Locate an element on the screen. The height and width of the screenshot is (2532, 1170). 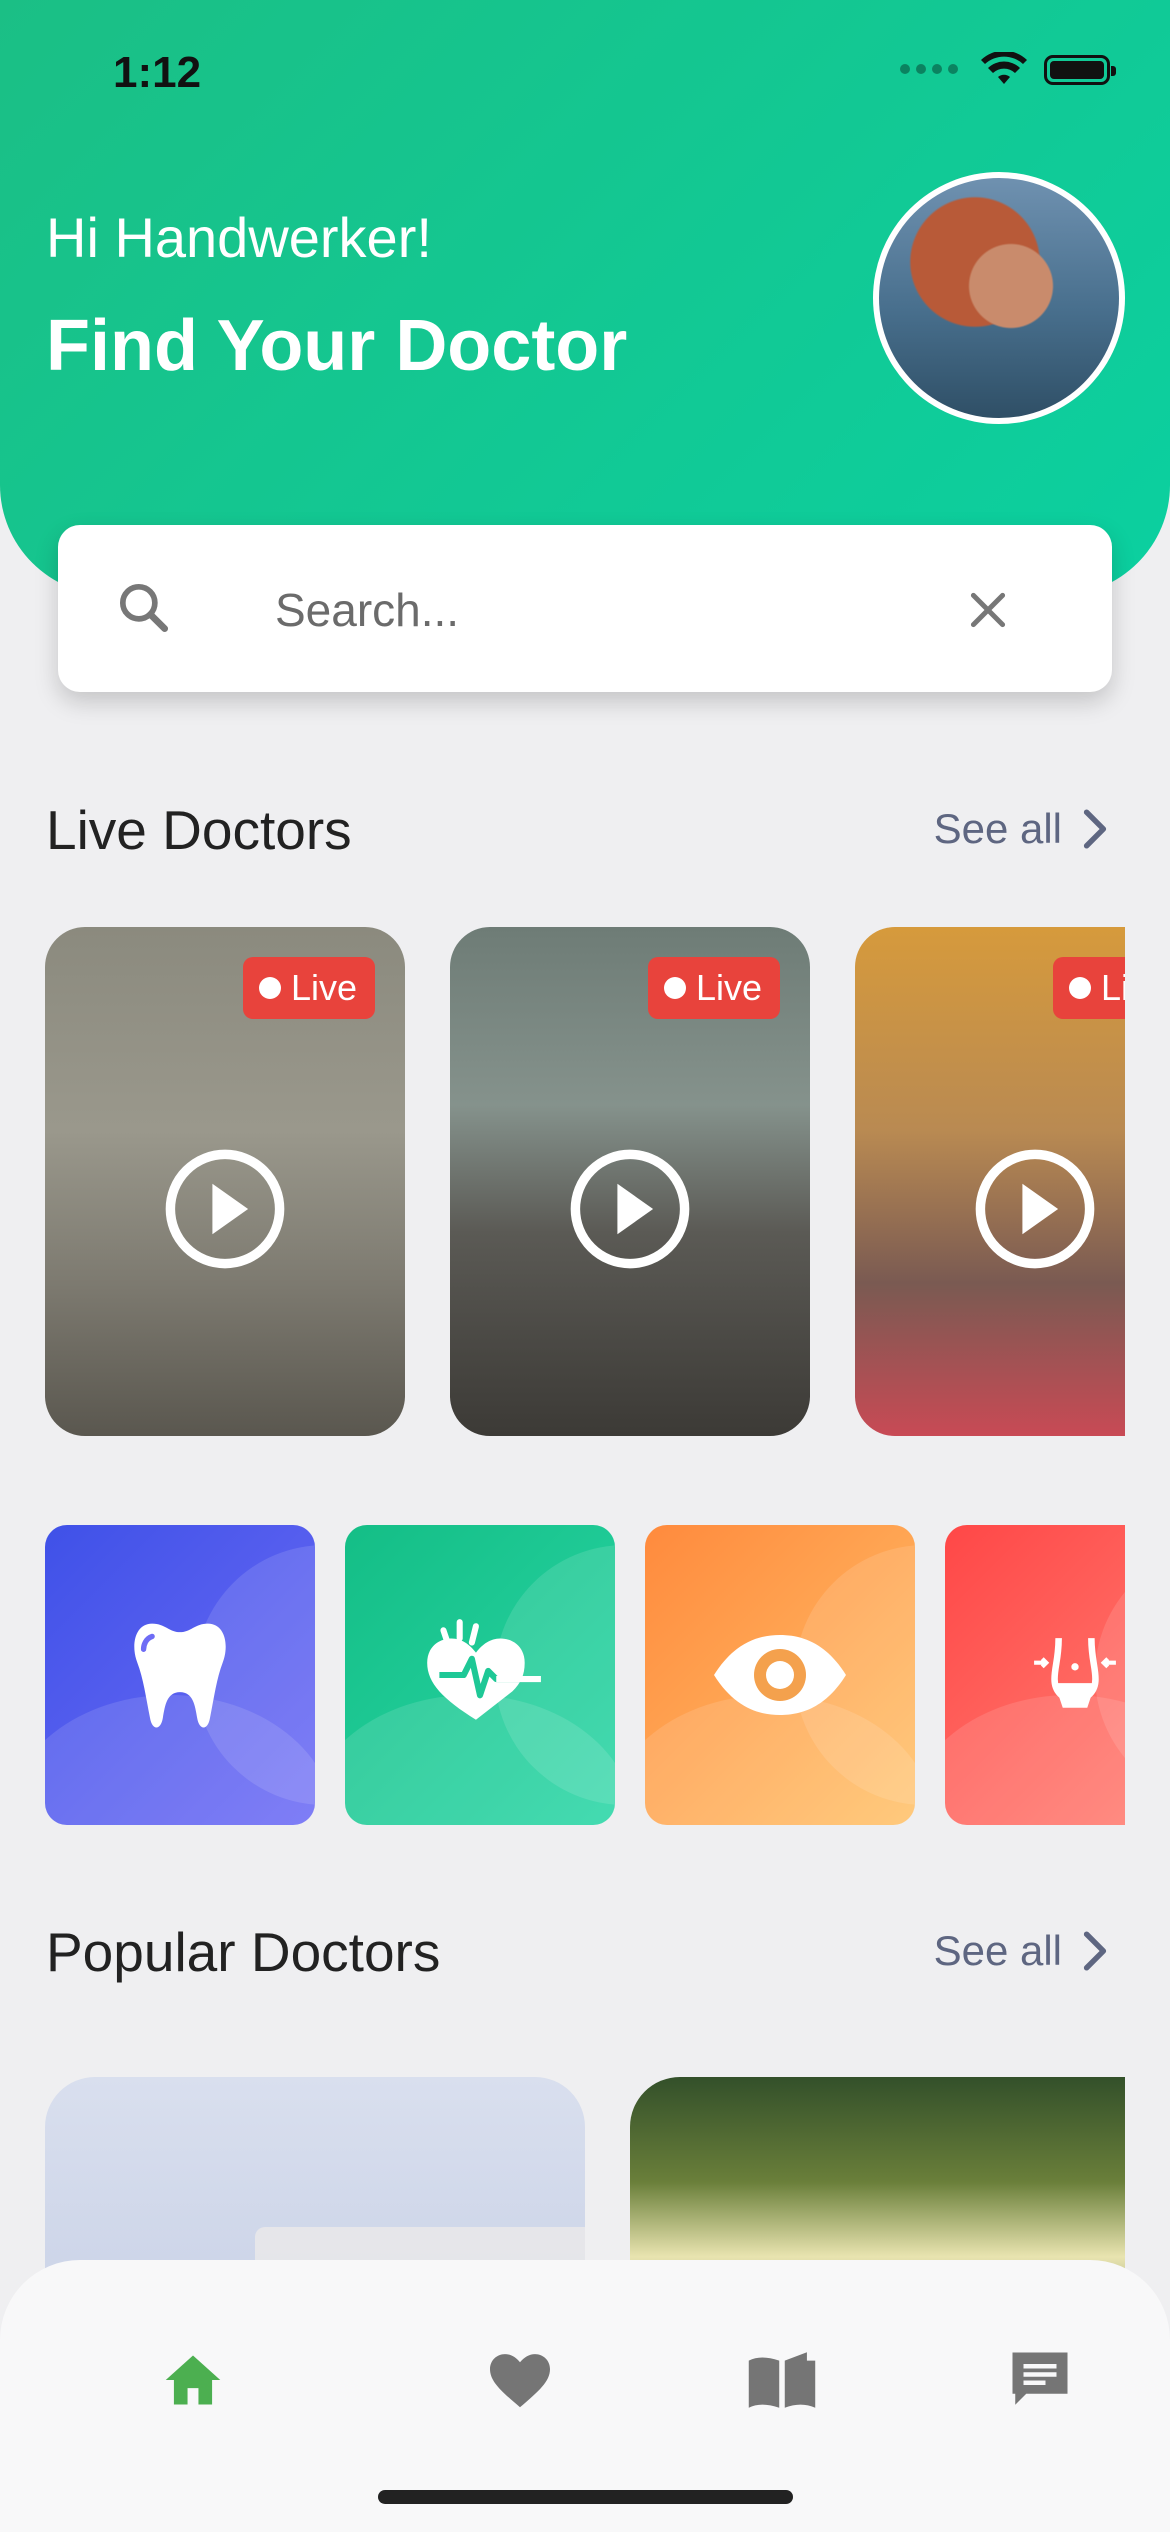
home-icon is located at coordinates (193, 2380).